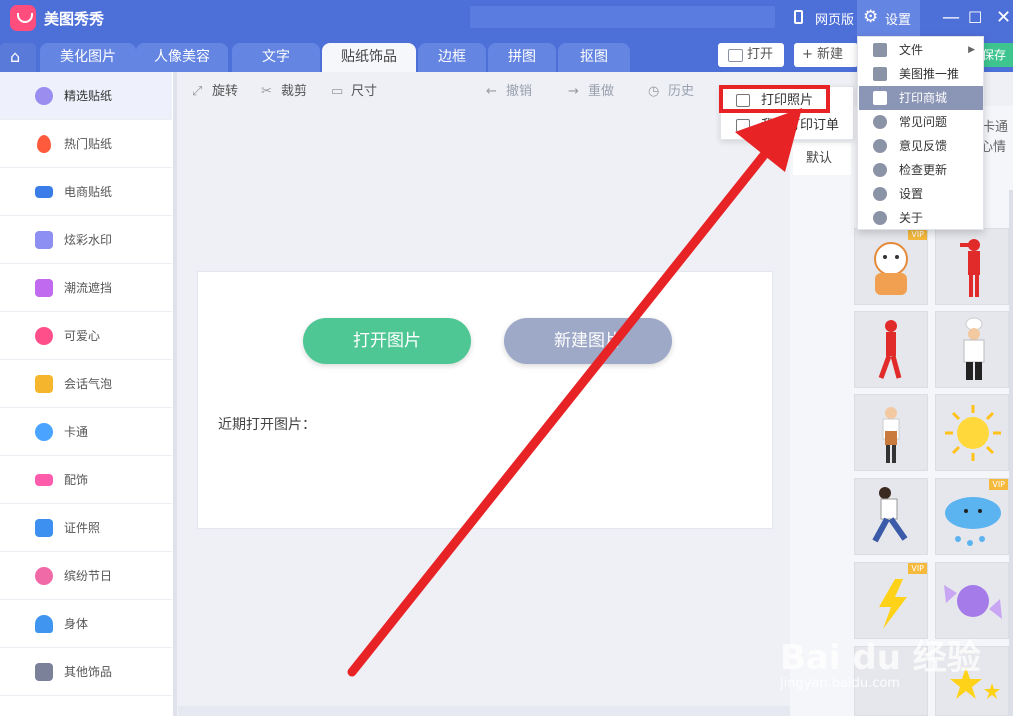  What do you see at coordinates (86, 624) in the screenshot?
I see `sidebar-item-body: 身体` at bounding box center [86, 624].